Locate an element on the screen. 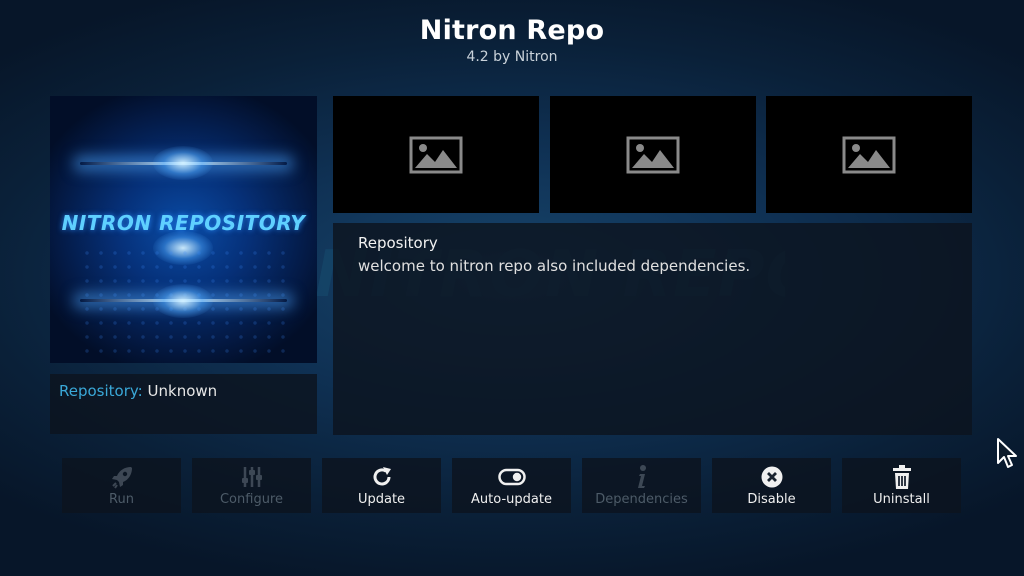 This screenshot has height=576, width=1024. glow-top-center is located at coordinates (183, 163).